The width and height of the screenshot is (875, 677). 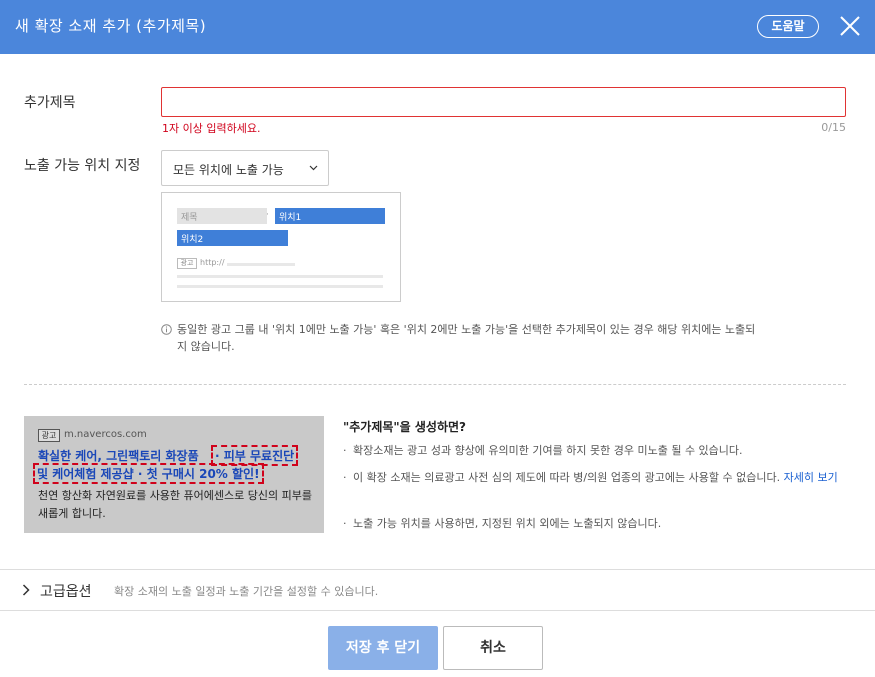 I want to click on preview-location-2: 위치2, so click(x=232, y=238).